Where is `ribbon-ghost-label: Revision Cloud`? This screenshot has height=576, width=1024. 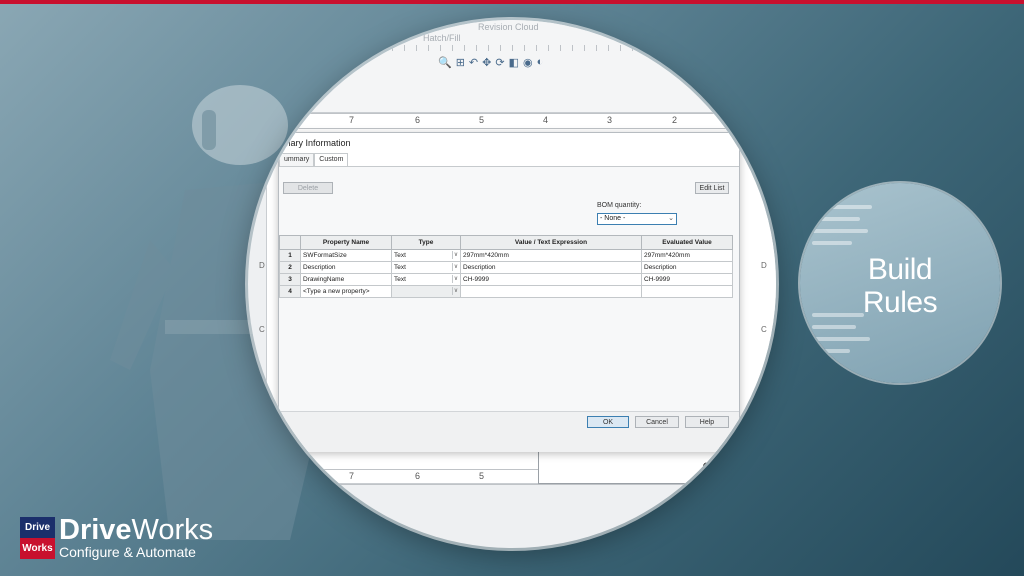 ribbon-ghost-label: Revision Cloud is located at coordinates (508, 27).